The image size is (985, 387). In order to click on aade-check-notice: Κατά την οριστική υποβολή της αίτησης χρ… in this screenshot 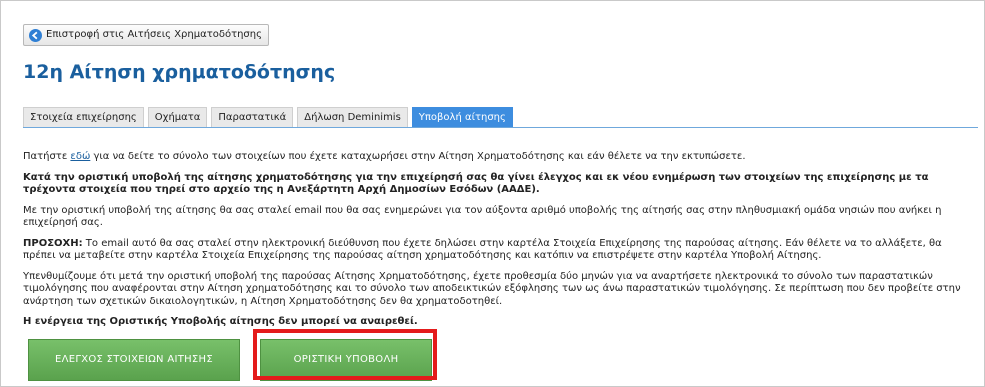, I will do `click(476, 183)`.